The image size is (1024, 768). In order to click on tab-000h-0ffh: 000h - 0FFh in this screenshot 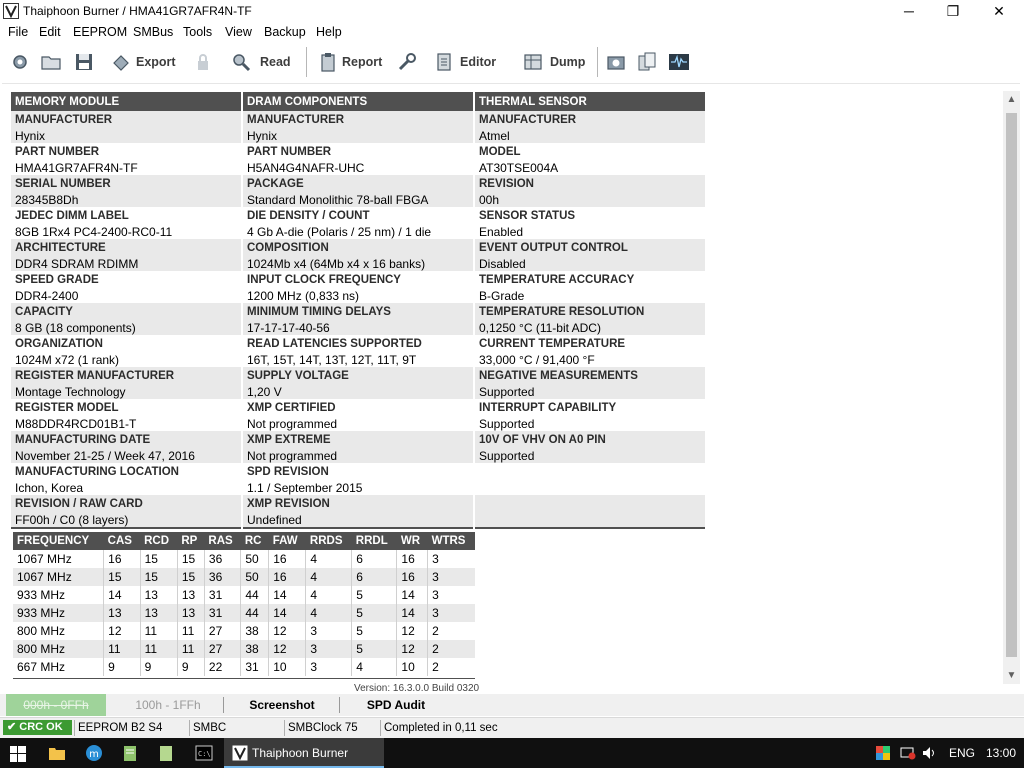, I will do `click(56, 705)`.